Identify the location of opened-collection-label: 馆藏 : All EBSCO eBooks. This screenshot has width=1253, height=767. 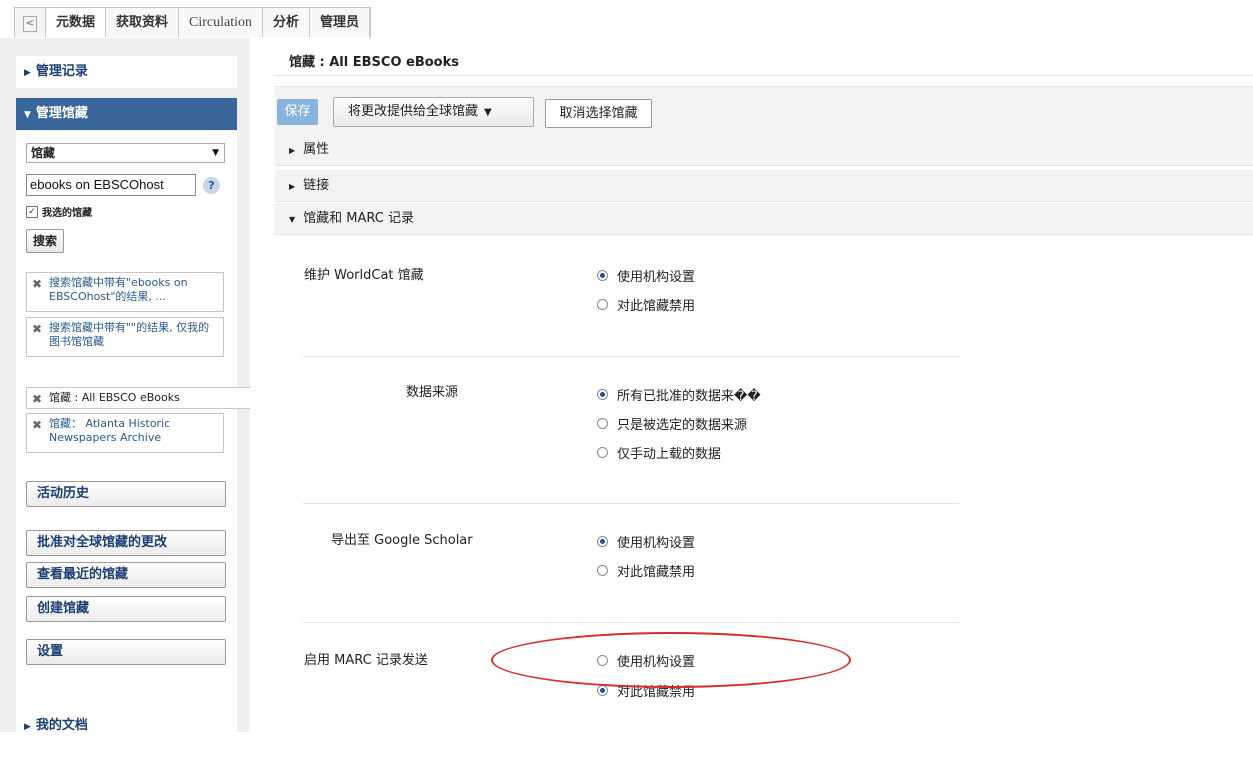
(114, 397).